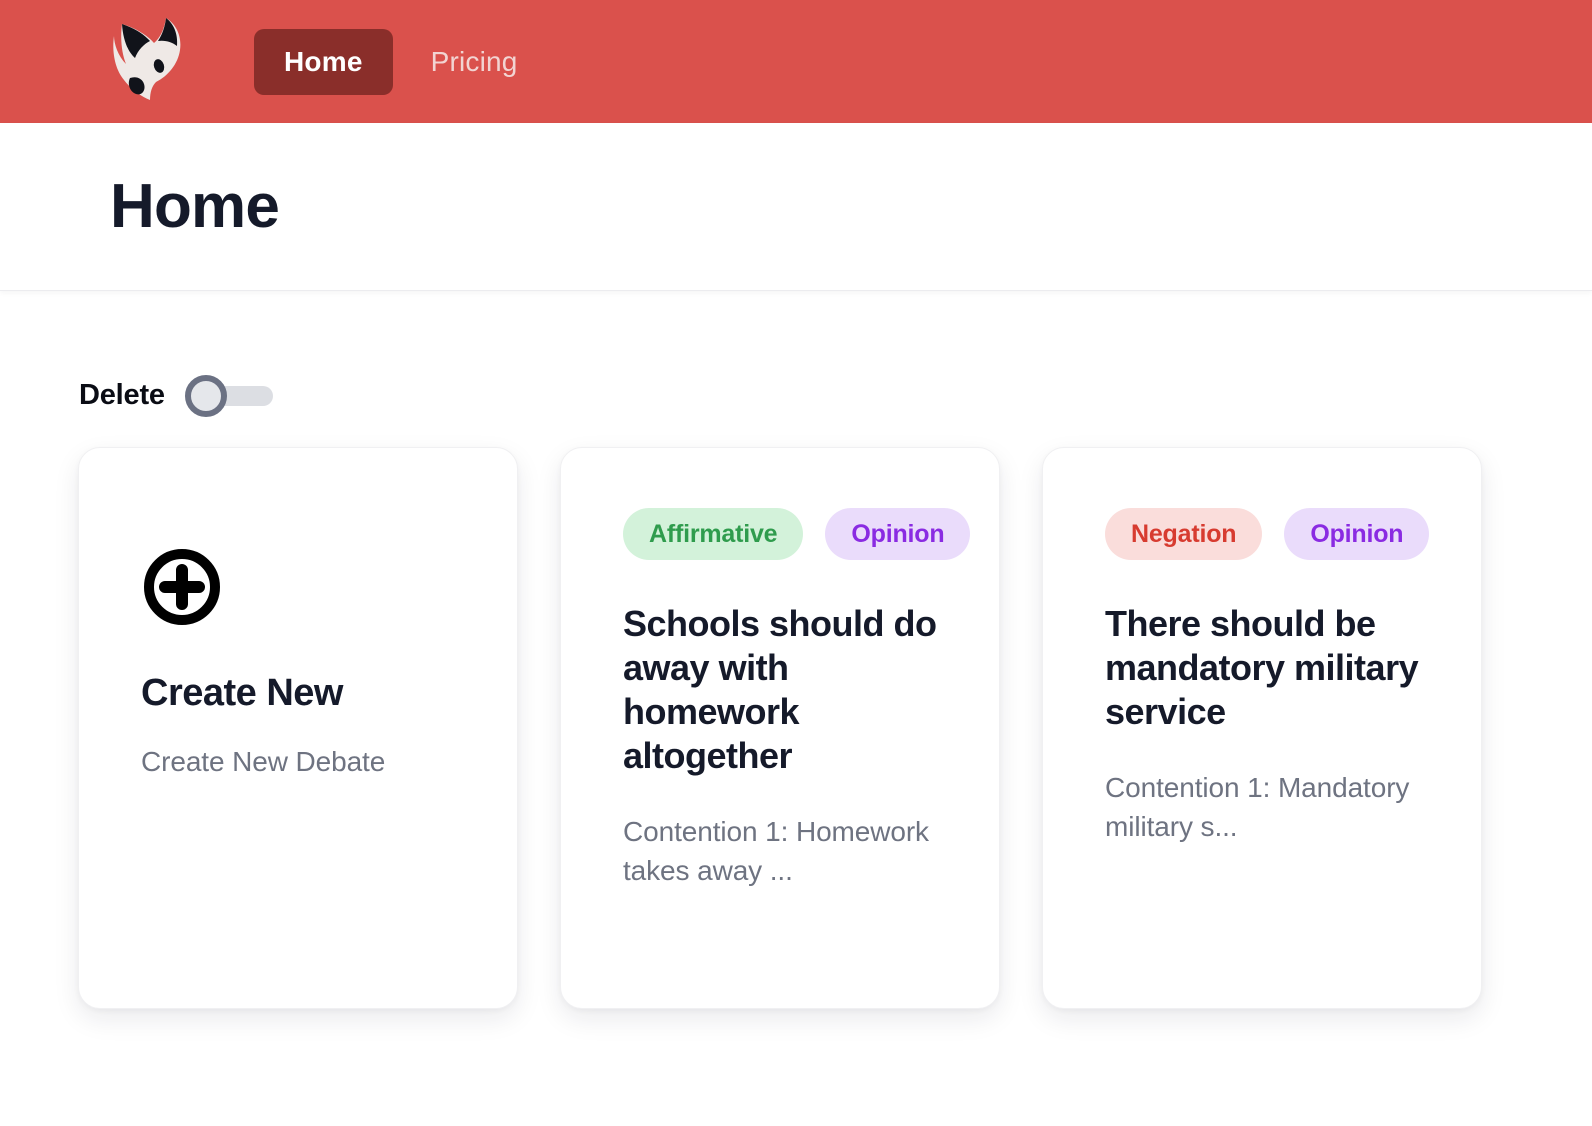  Describe the element at coordinates (796, 61) in the screenshot. I see `top-navigation-bar: Home Pricing` at that location.